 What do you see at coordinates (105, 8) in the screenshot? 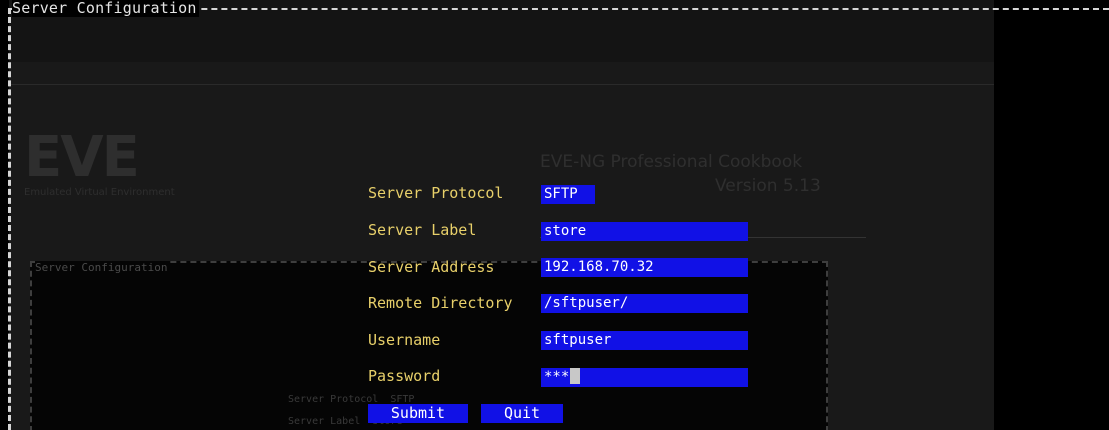
I see `dialog-title: Server Configuration` at bounding box center [105, 8].